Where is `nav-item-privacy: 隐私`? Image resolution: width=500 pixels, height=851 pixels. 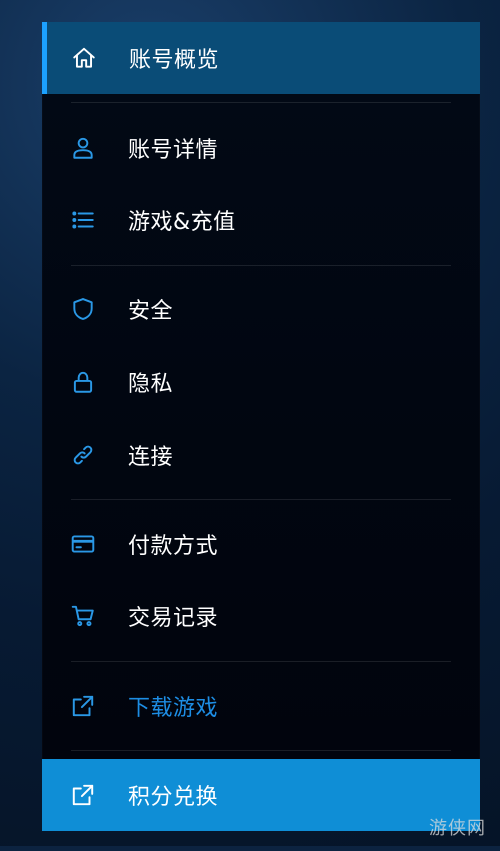
nav-item-privacy: 隐私 is located at coordinates (261, 382).